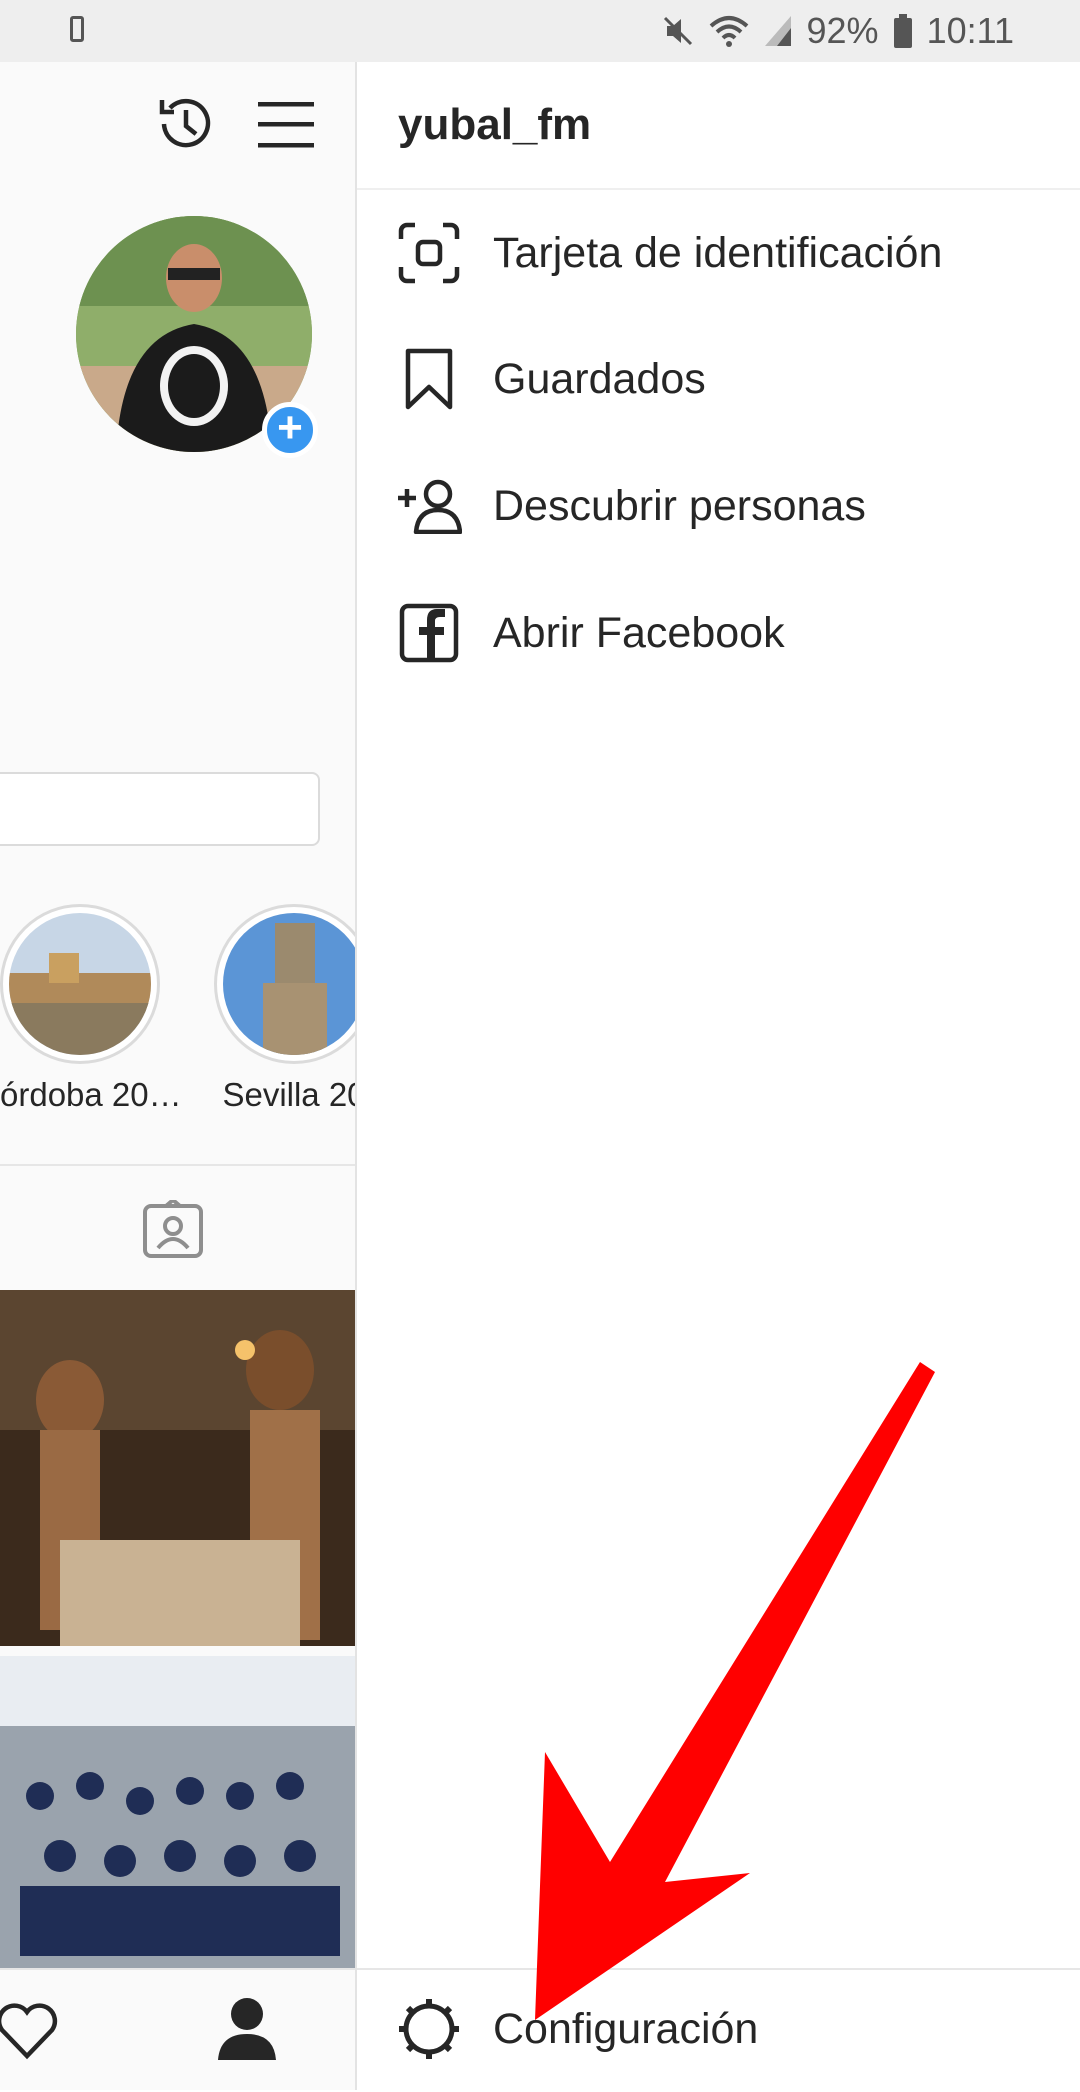  I want to click on menu-label: Configuración, so click(626, 2028).